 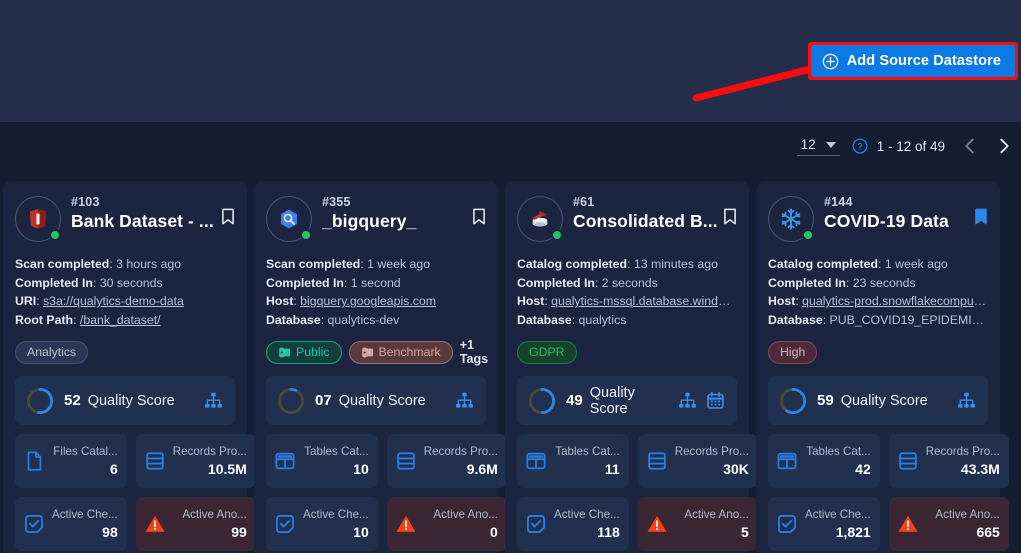 What do you see at coordinates (574, 400) in the screenshot?
I see `quality-score-value: 49` at bounding box center [574, 400].